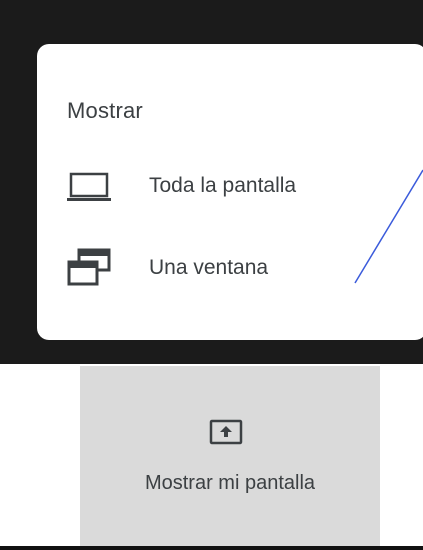 This screenshot has height=550, width=423. I want to click on menu-item-entire-screen: Toda la pantalla, so click(237, 186).